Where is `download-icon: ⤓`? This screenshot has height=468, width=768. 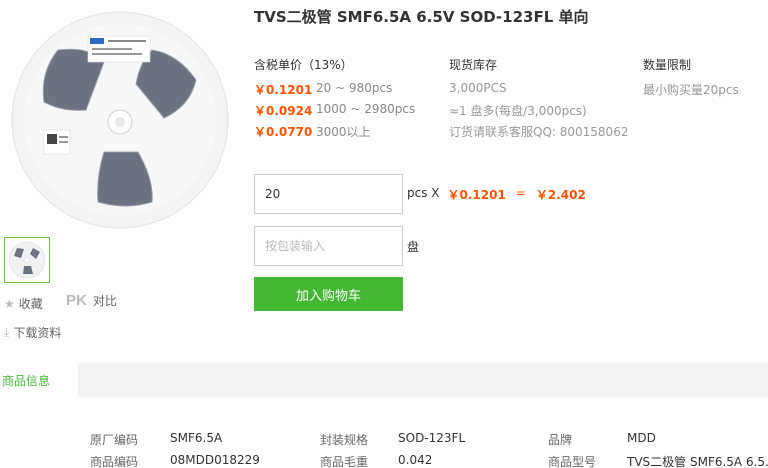
download-icon: ⤓ is located at coordinates (7, 332).